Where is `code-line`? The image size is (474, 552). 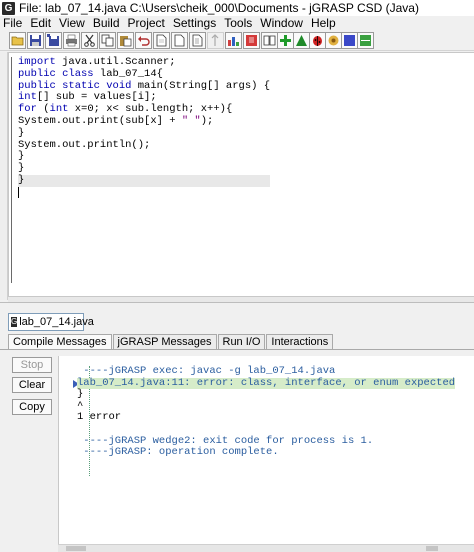 code-line is located at coordinates (144, 193).